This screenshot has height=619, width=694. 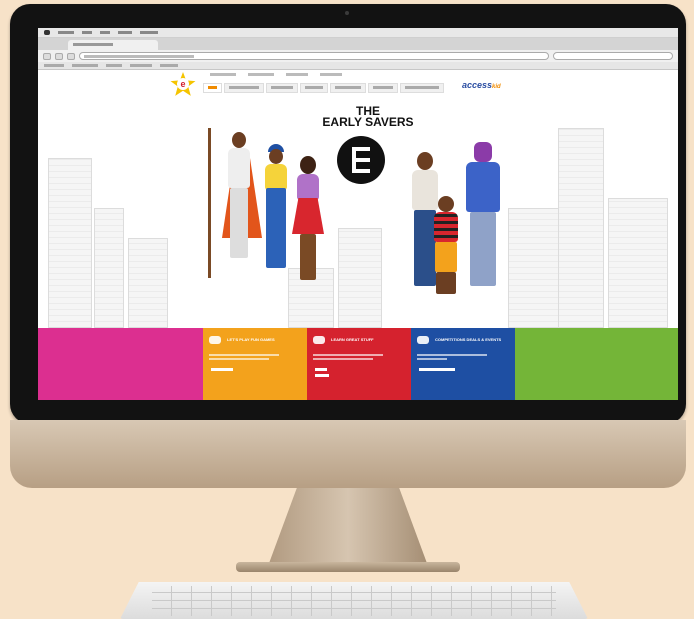 What do you see at coordinates (251, 339) in the screenshot?
I see `panel-title: LET'S PLAY FUN GAMES` at bounding box center [251, 339].